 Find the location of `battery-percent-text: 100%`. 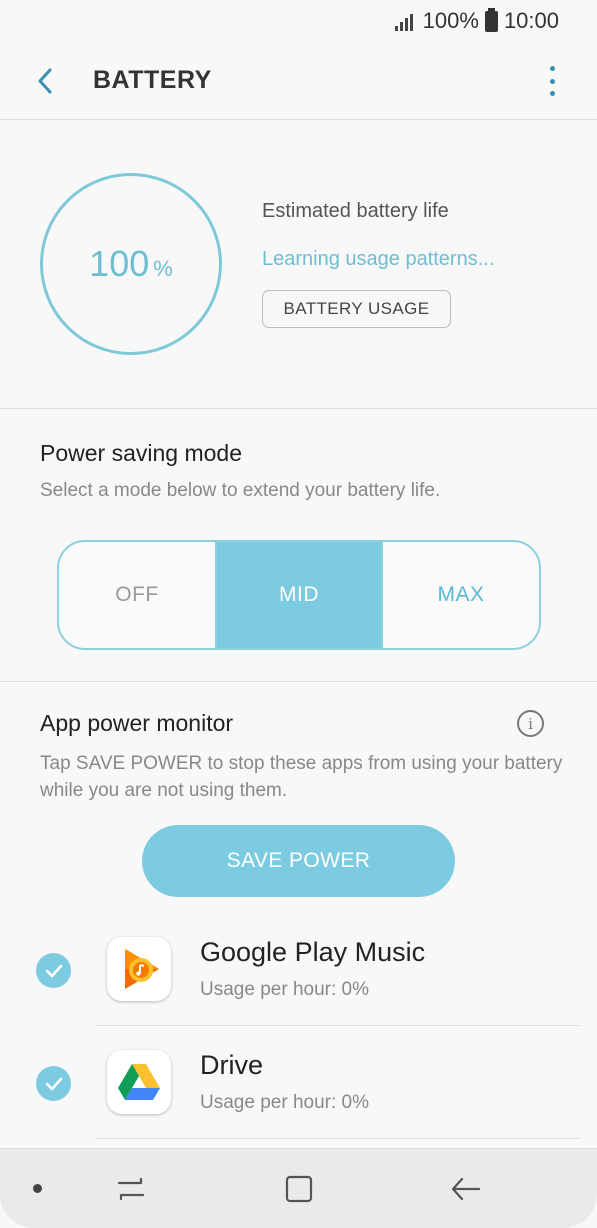

battery-percent-text: 100% is located at coordinates (450, 20).